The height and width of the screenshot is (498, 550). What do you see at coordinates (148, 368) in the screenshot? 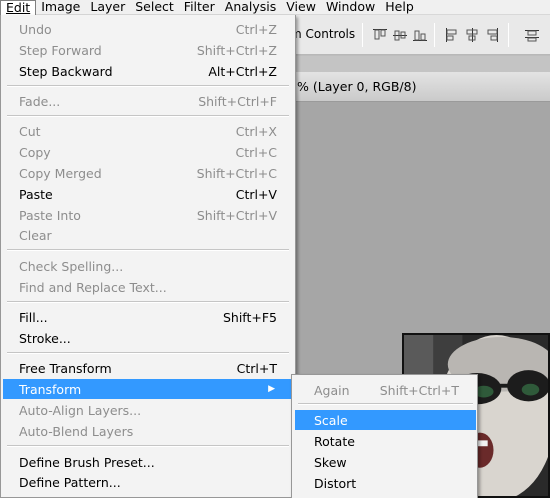
I see `menu-item-free-transform: Free Transform Ctrl+T` at bounding box center [148, 368].